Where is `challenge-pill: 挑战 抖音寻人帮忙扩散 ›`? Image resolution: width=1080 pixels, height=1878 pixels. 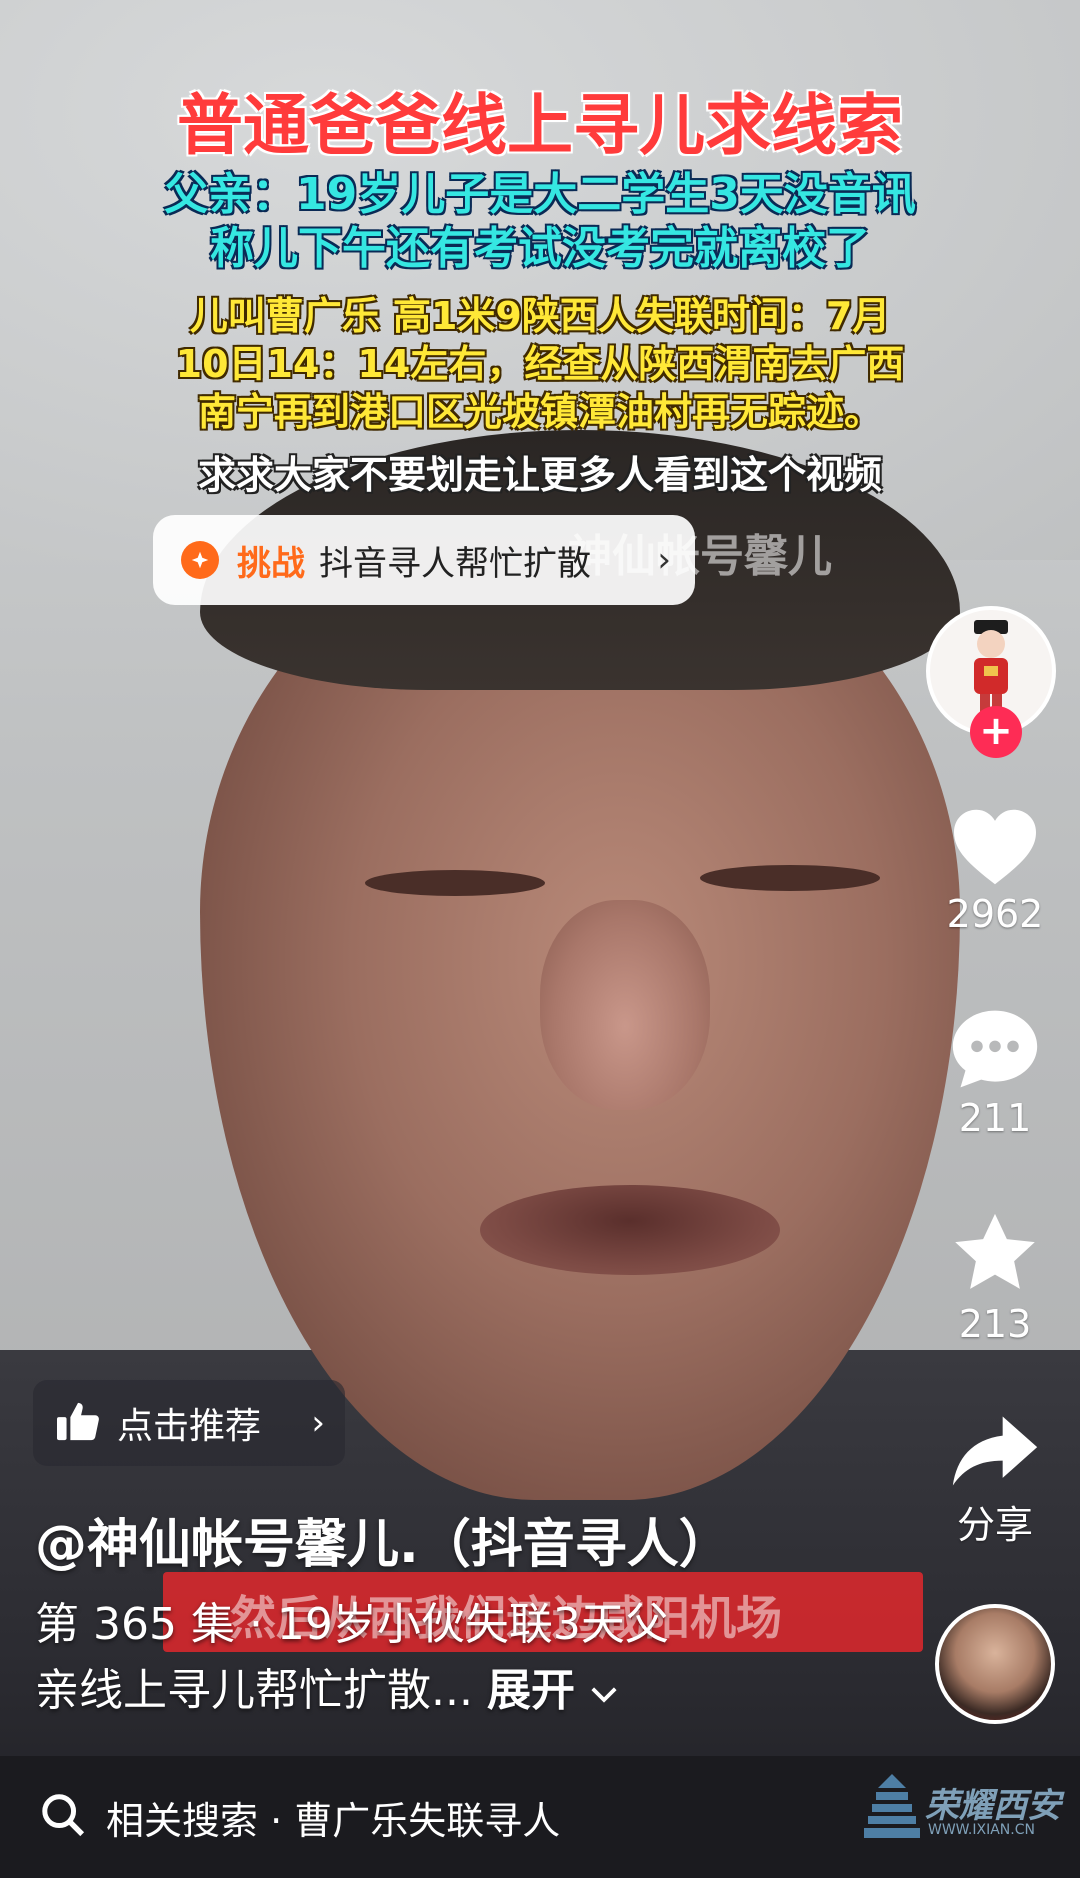 challenge-pill: 挑战 抖音寻人帮忙扩散 › is located at coordinates (424, 560).